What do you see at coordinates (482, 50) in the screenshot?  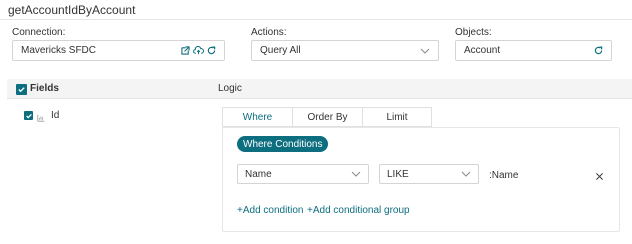 I see `objects-value: Account` at bounding box center [482, 50].